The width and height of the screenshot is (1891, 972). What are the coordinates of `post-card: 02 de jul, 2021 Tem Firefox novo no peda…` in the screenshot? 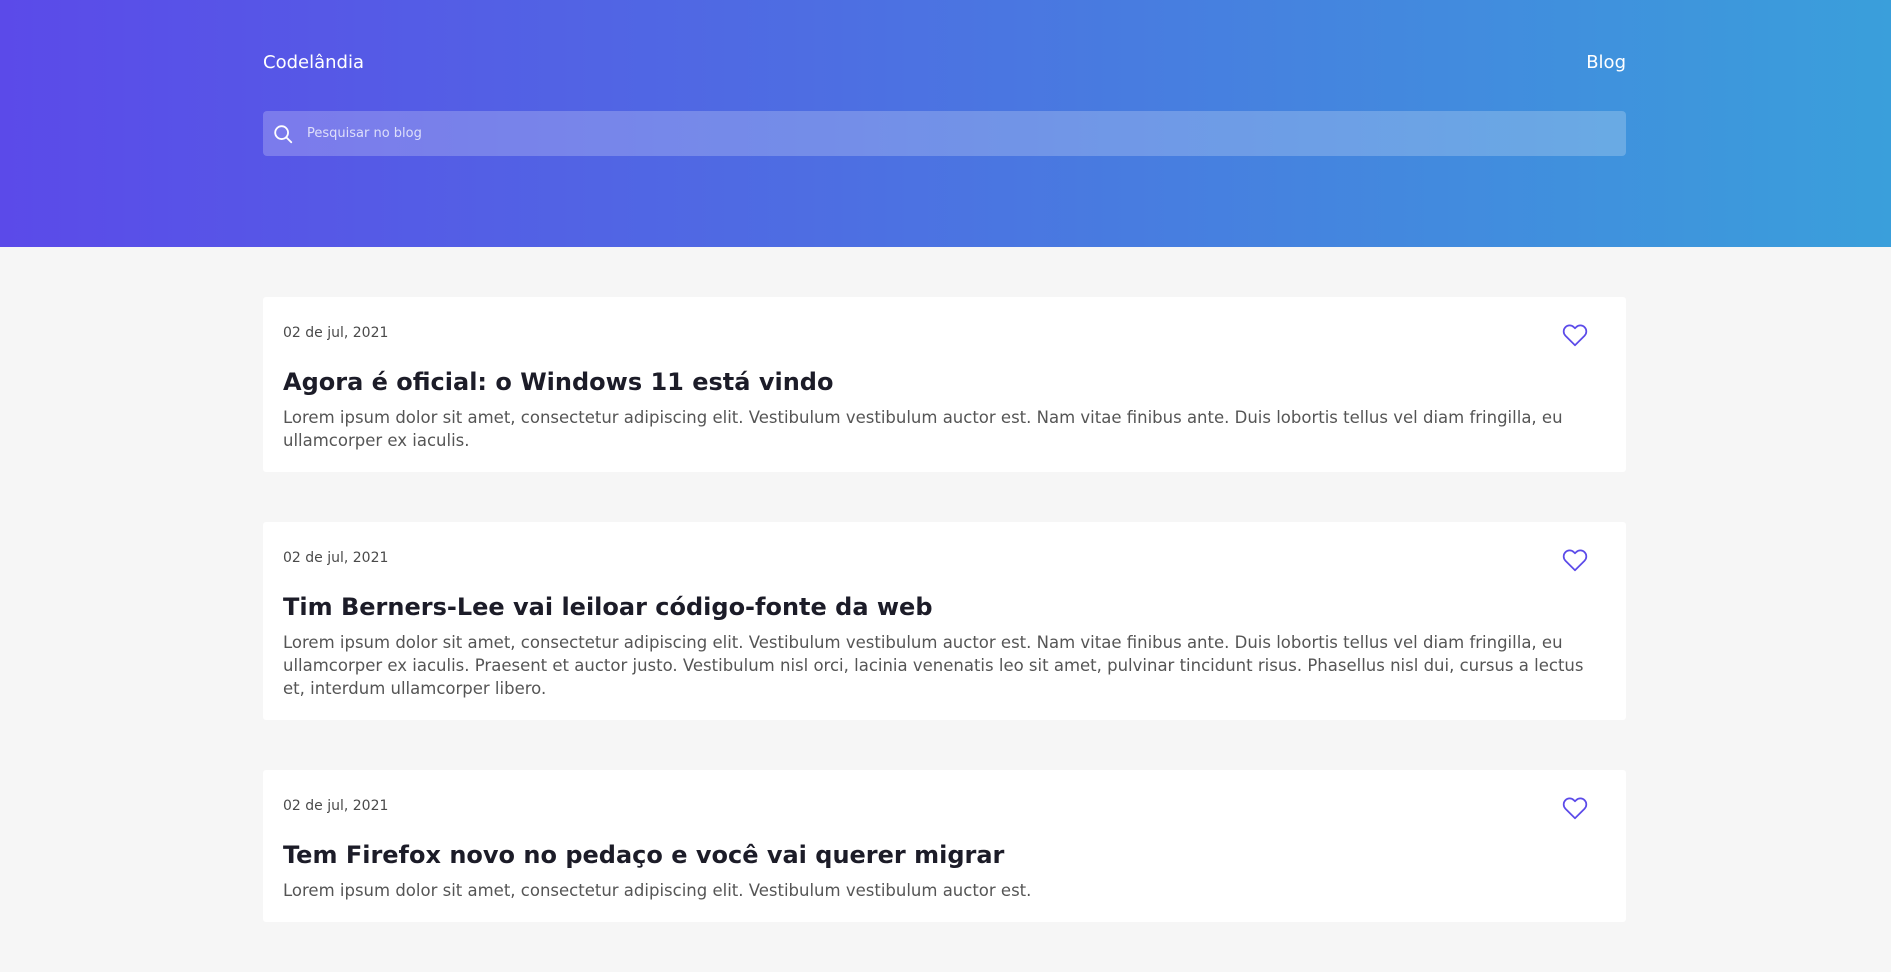 It's located at (944, 846).